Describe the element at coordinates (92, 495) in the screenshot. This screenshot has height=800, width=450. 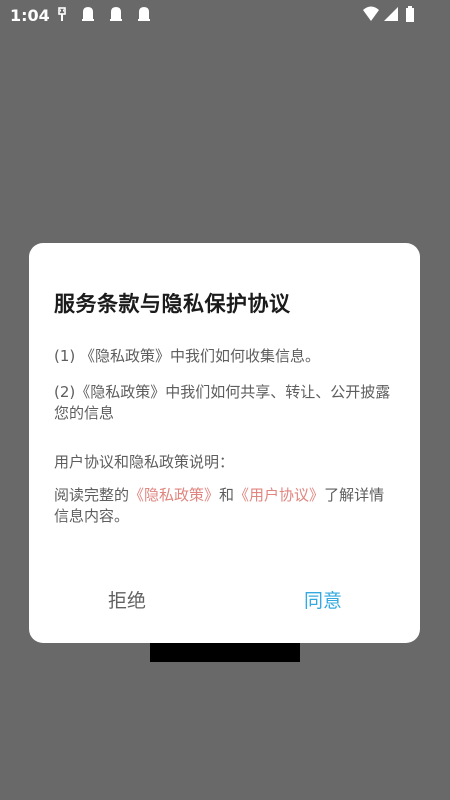
I see `read-prefix: 阅读完整的` at that location.